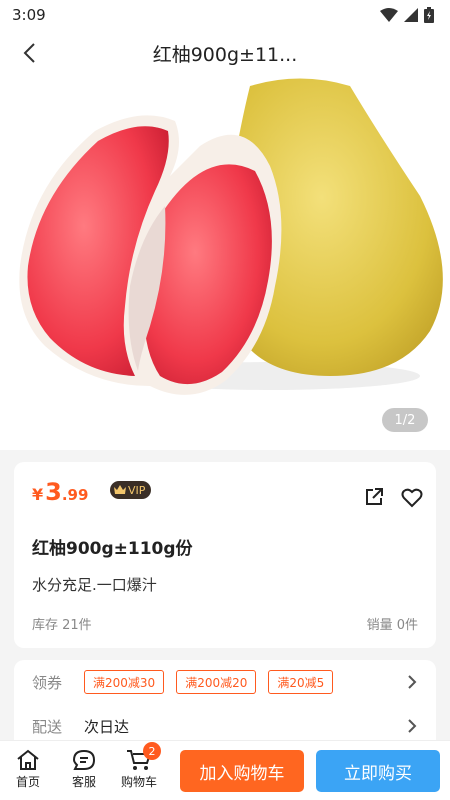 This screenshot has height=800, width=450. I want to click on price: ¥ 3 .99, so click(60, 492).